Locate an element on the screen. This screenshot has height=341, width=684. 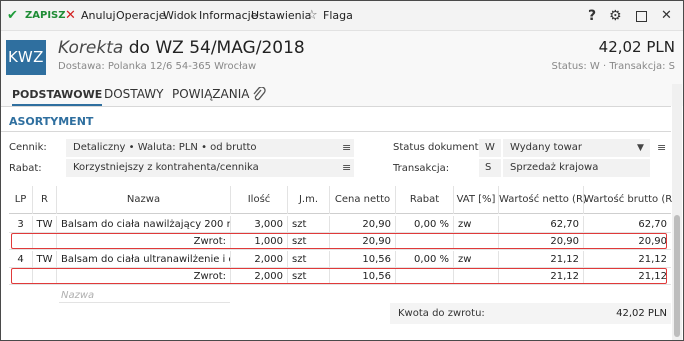
maximize-icon is located at coordinates (641, 16).